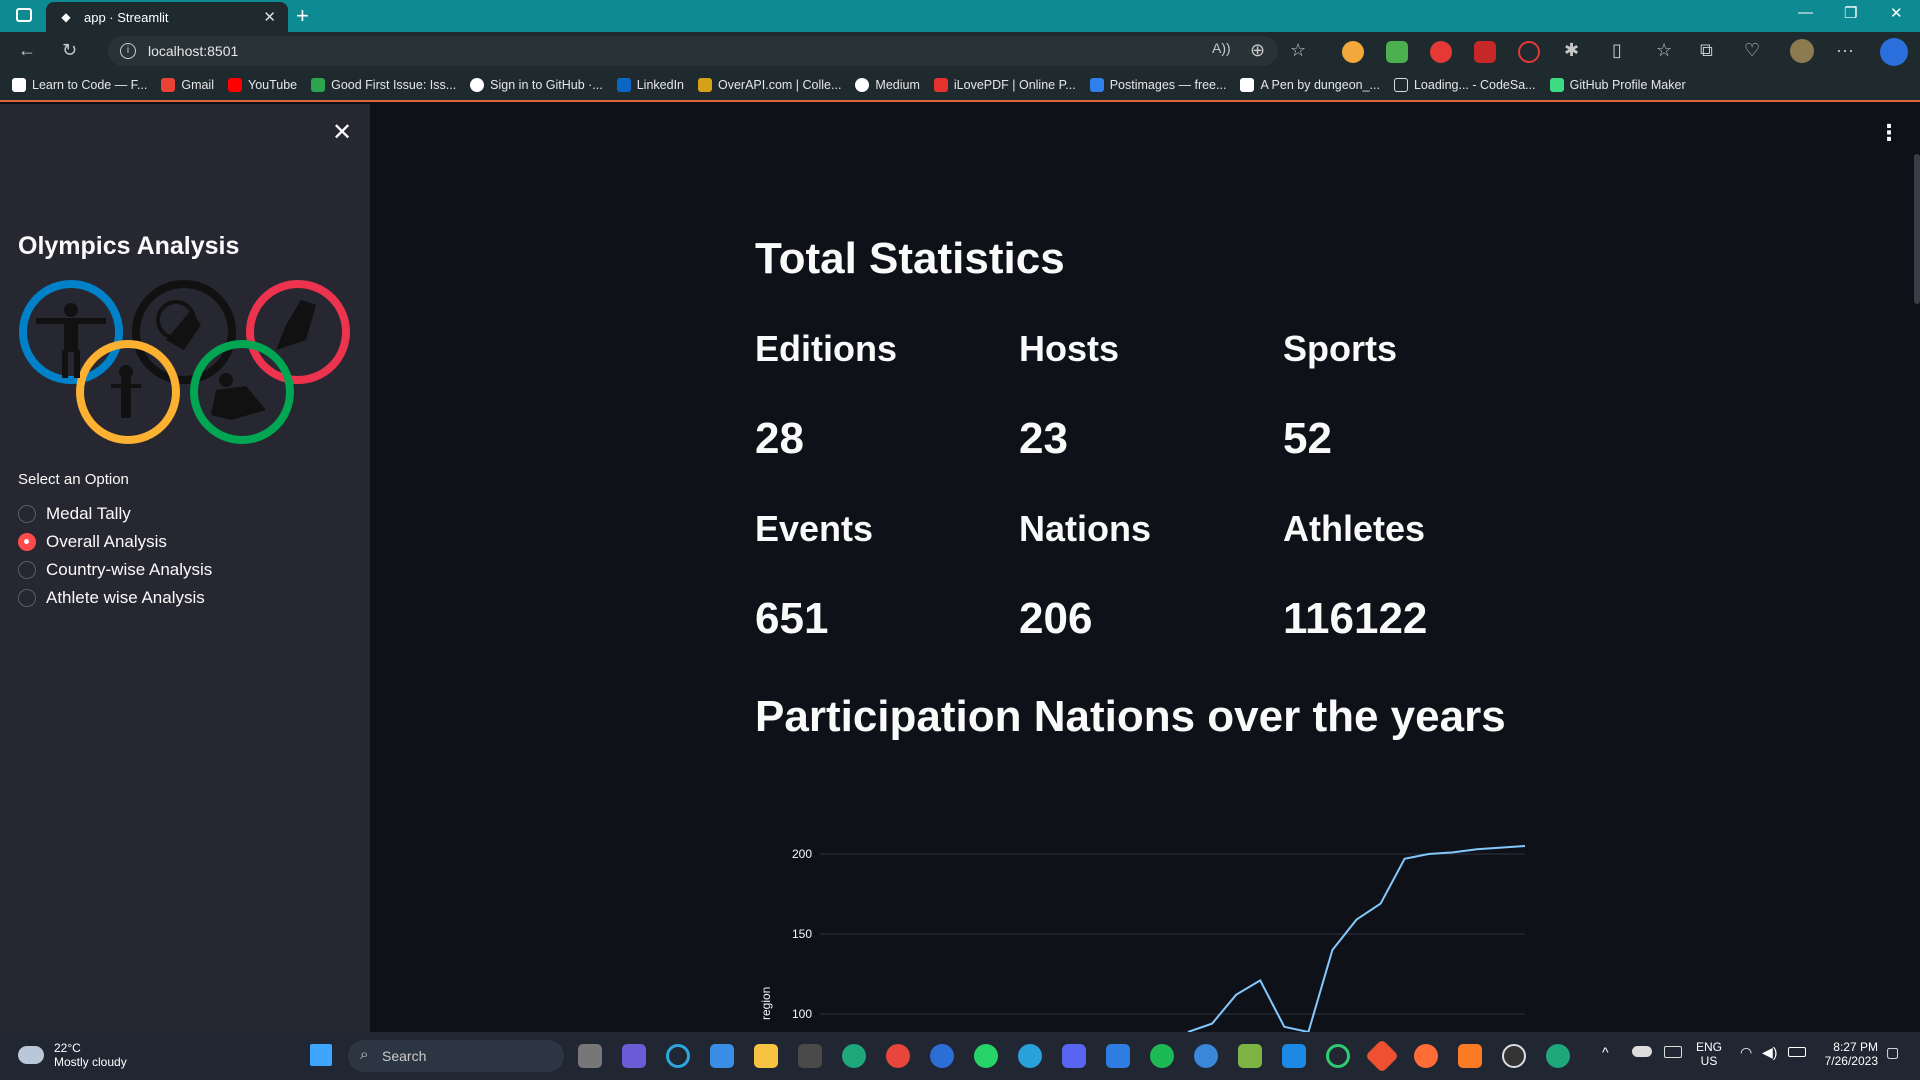 The width and height of the screenshot is (1920, 1080). What do you see at coordinates (1805, 12) in the screenshot?
I see `minimize-icon: —` at bounding box center [1805, 12].